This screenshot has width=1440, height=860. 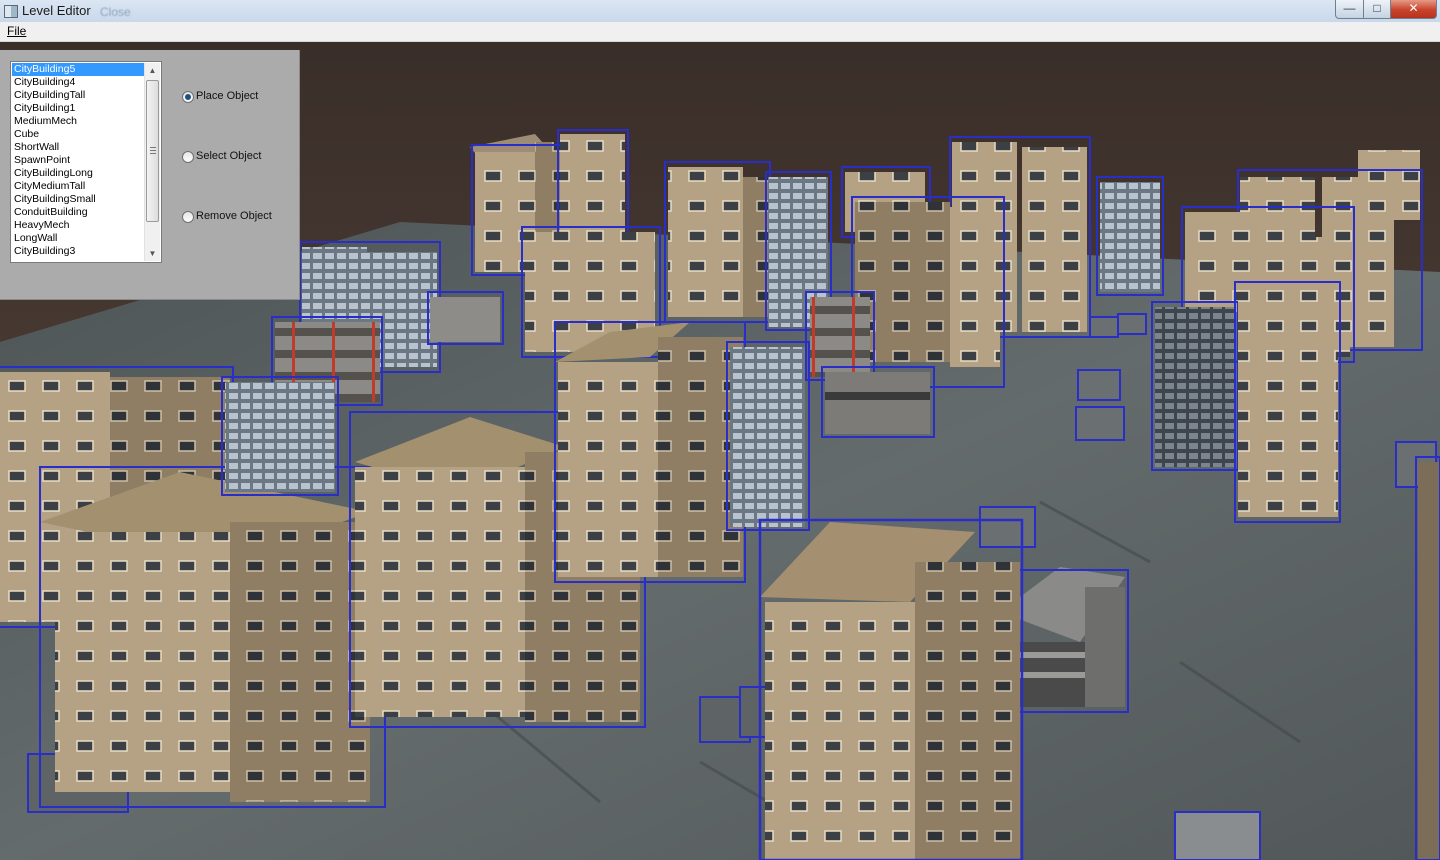 I want to click on object-list-item: MediumMech, so click(x=78, y=121).